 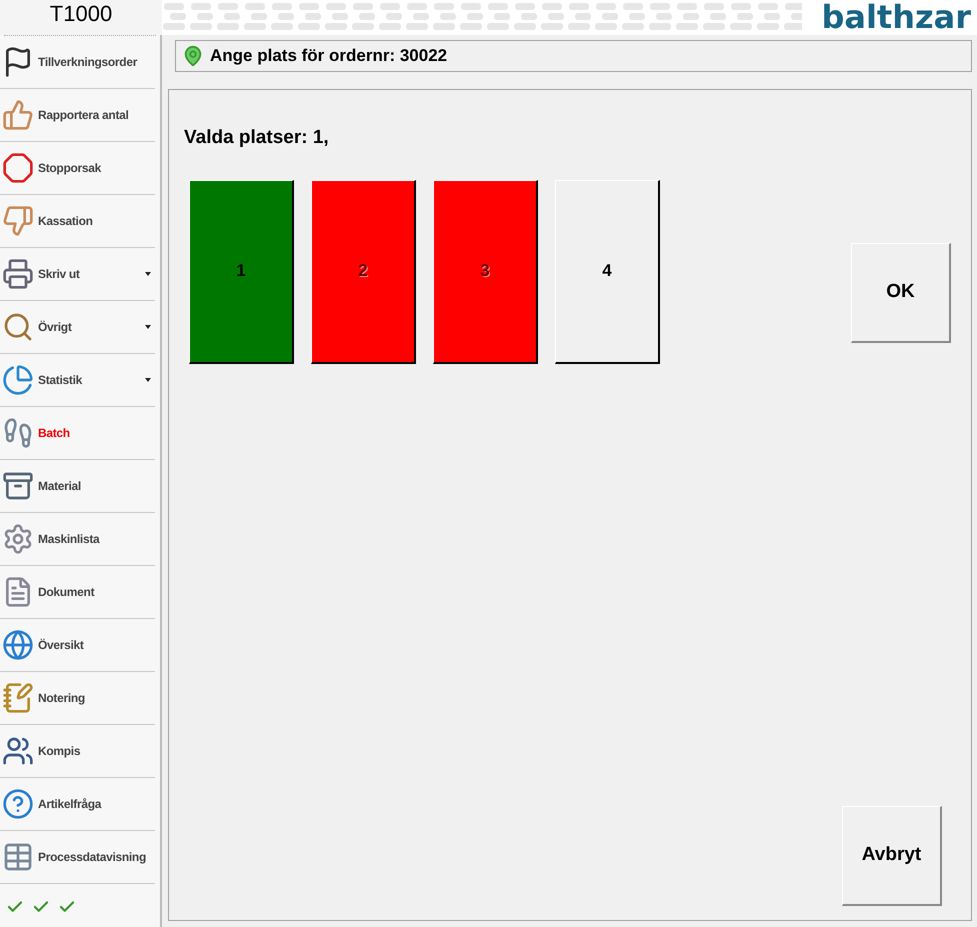 What do you see at coordinates (18, 380) in the screenshot?
I see `pie-chart-icon` at bounding box center [18, 380].